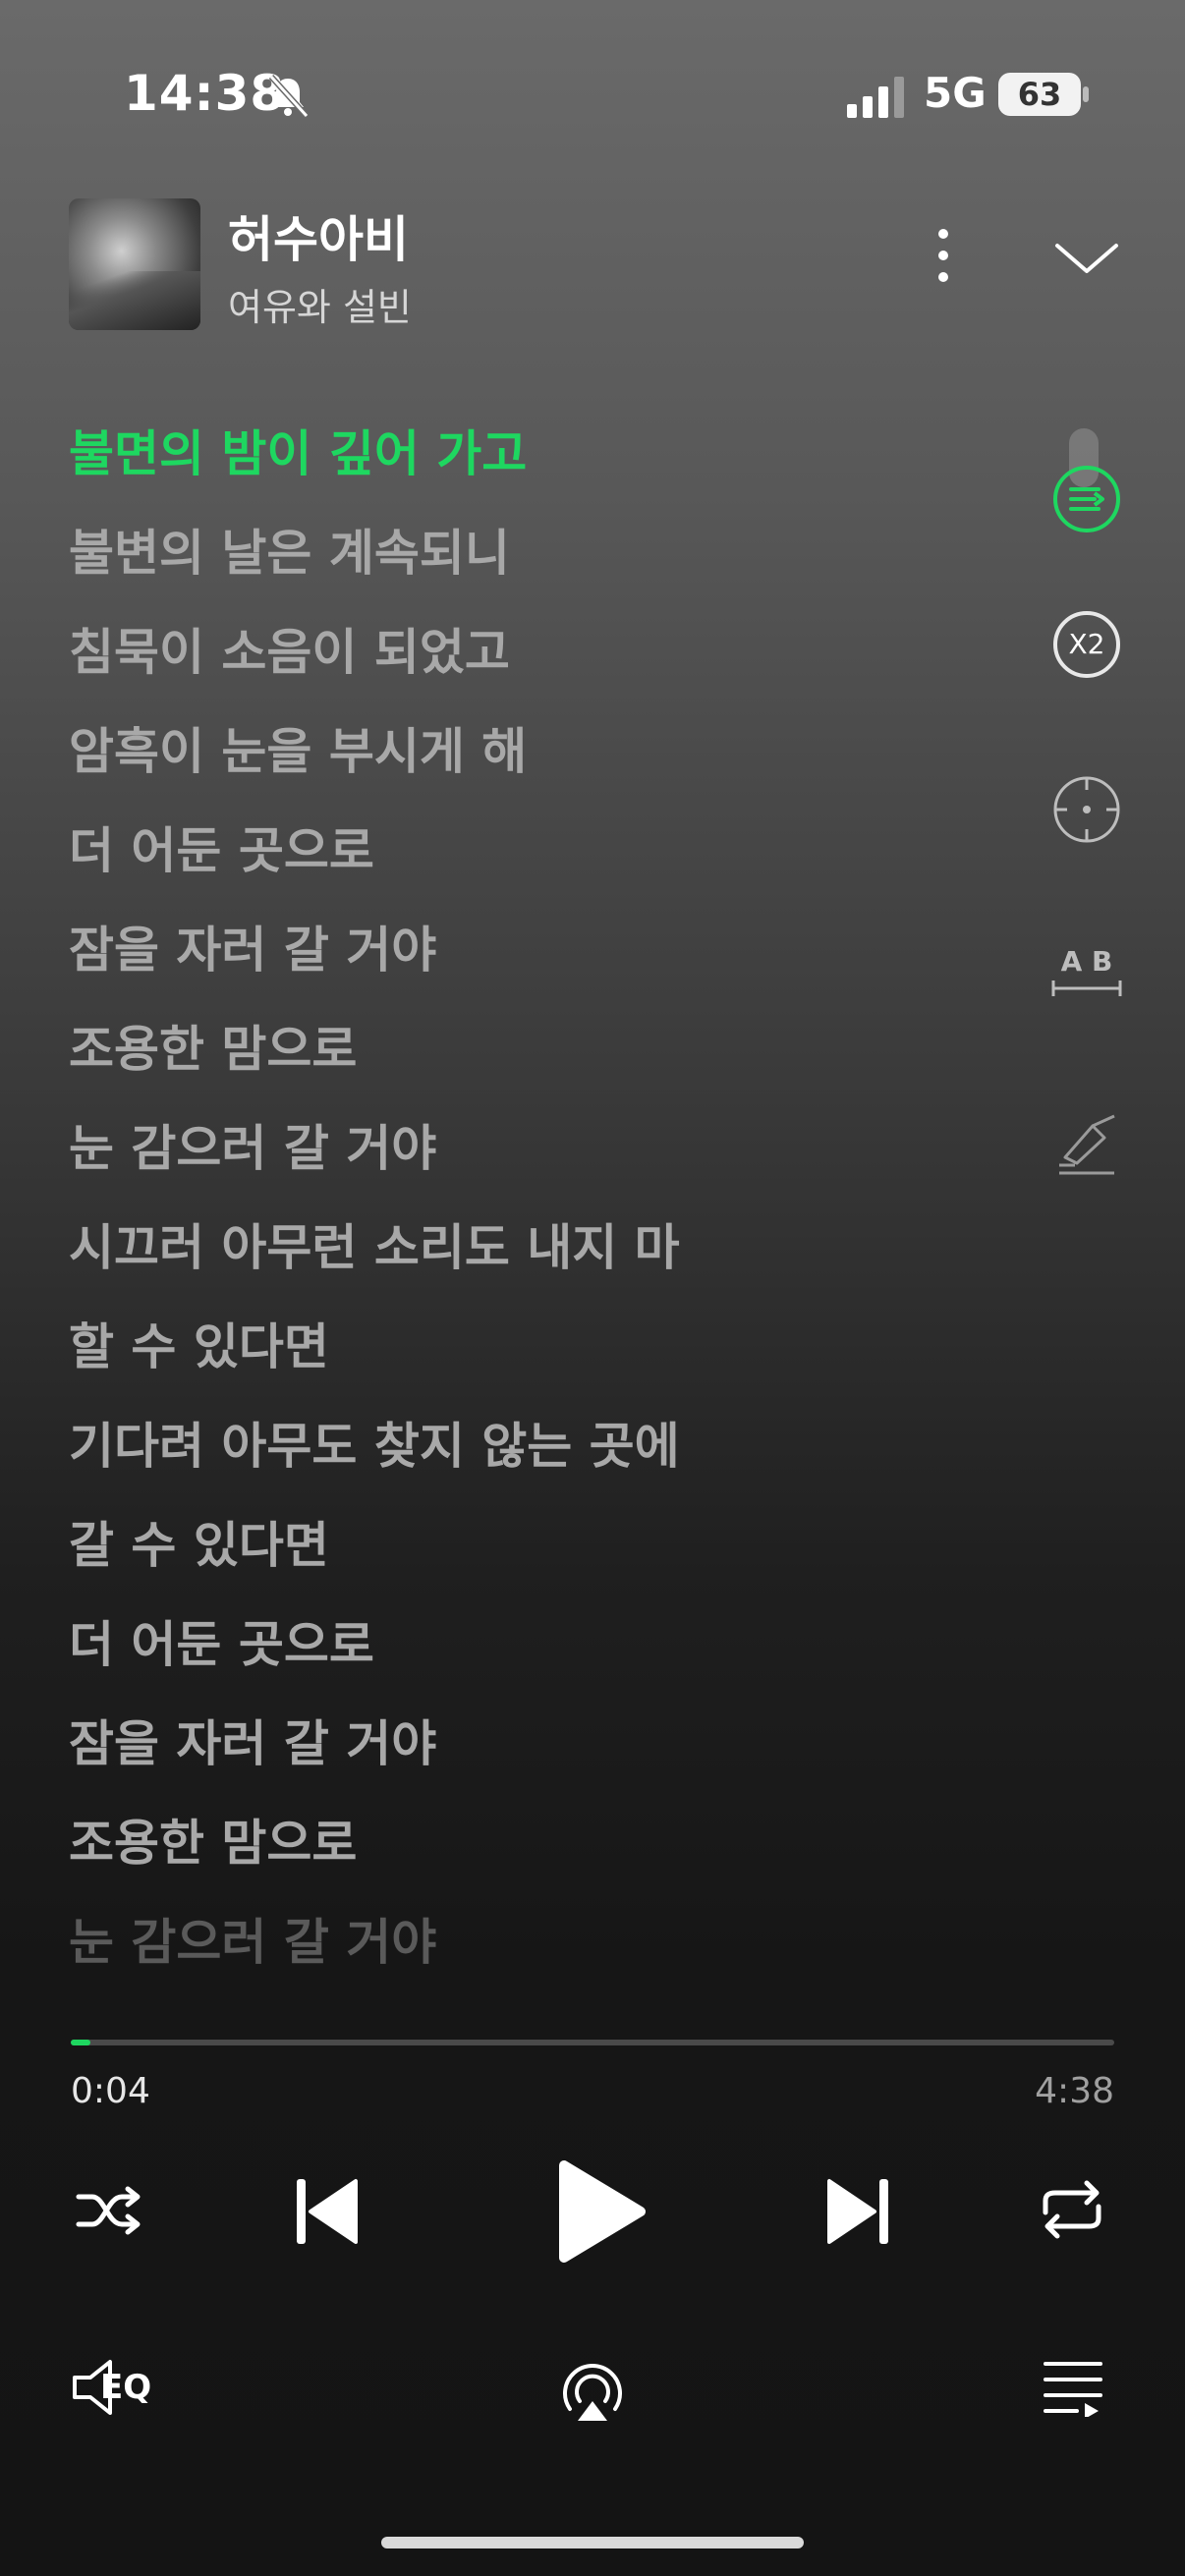 Image resolution: width=1185 pixels, height=2576 pixels. Describe the element at coordinates (81, 2042) in the screenshot. I see `progress-fill` at that location.